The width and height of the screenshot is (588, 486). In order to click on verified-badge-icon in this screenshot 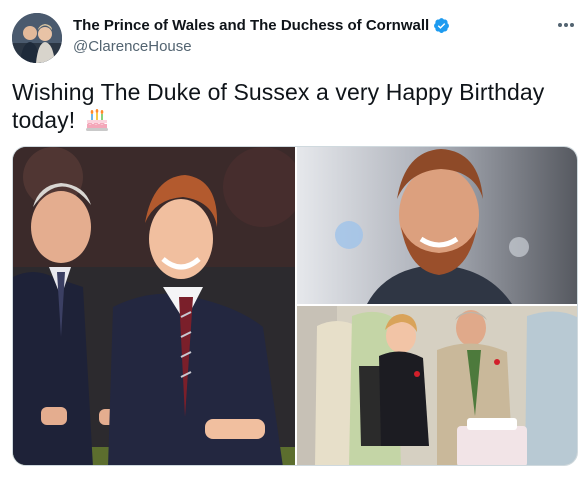, I will do `click(442, 25)`.